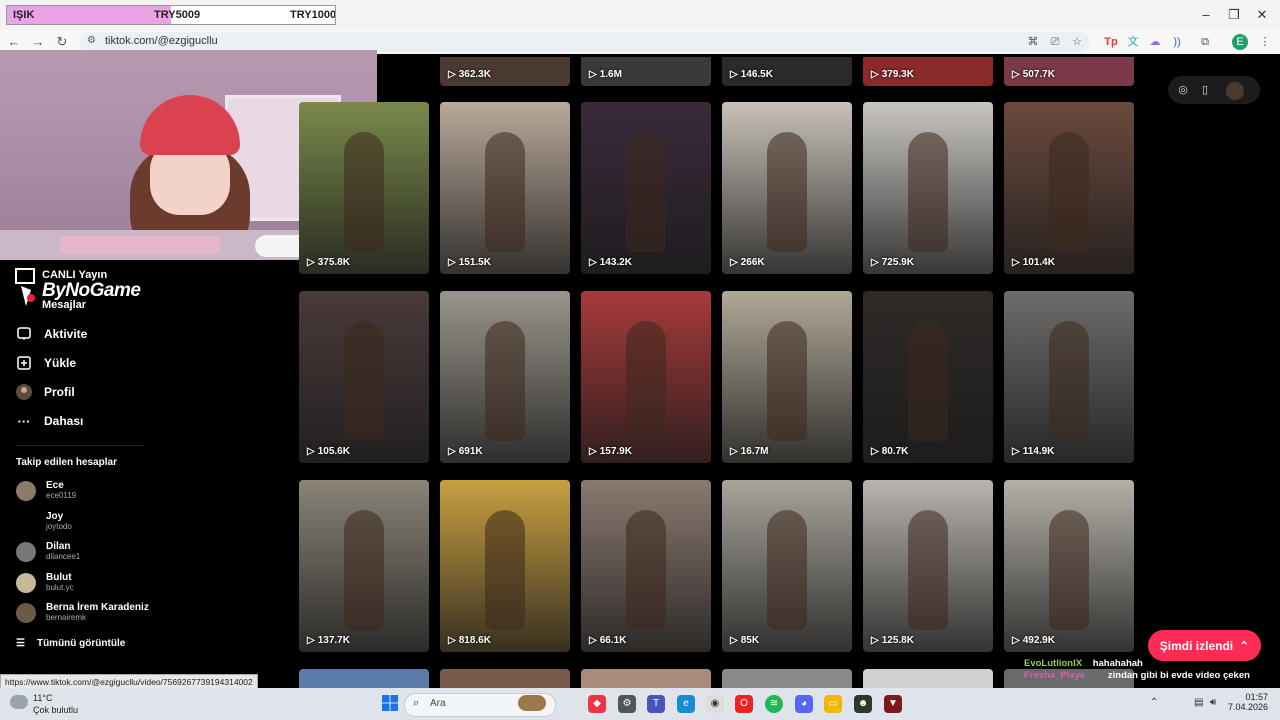 The width and height of the screenshot is (1280, 720). I want to click on view-count: ▷ 1.6M, so click(605, 74).